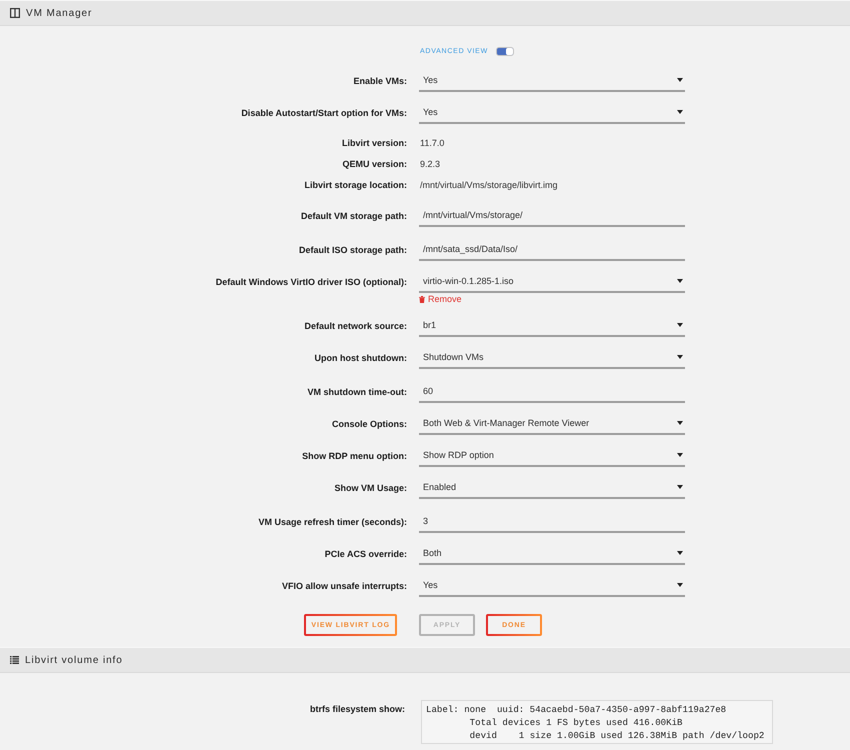 The image size is (850, 750). Describe the element at coordinates (344, 586) in the screenshot. I see `setting-label: VFIO allow unsafe interrupts:` at that location.